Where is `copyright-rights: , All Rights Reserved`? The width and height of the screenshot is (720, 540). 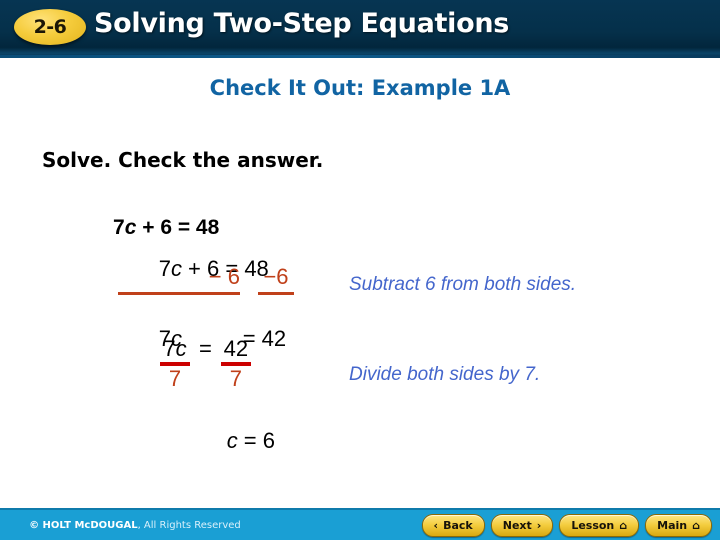 copyright-rights: , All Rights Reserved is located at coordinates (189, 525).